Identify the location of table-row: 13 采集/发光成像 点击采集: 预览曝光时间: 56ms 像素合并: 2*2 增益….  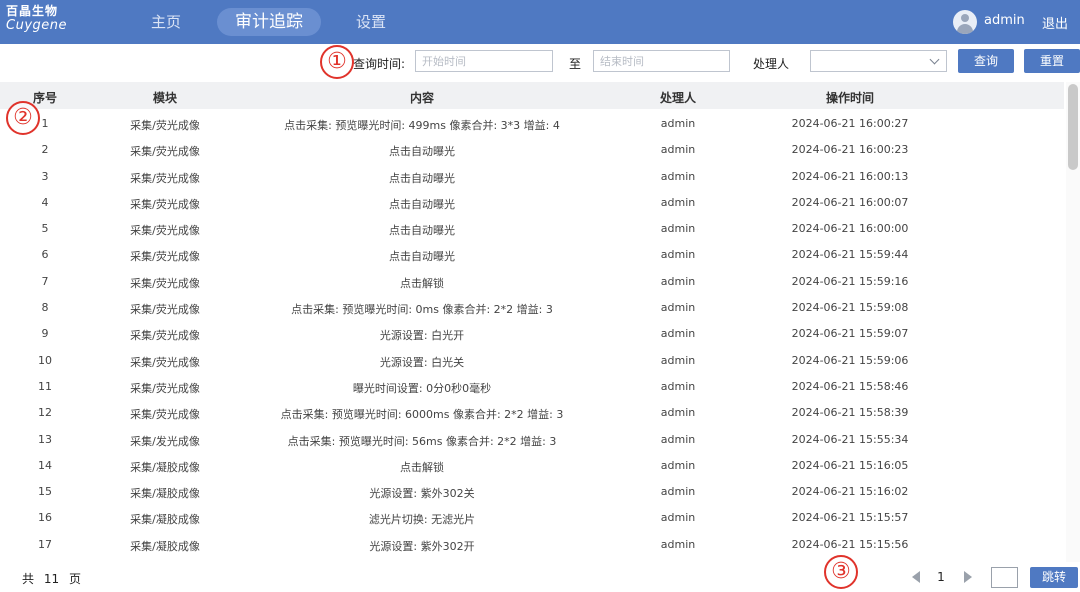
(532, 439).